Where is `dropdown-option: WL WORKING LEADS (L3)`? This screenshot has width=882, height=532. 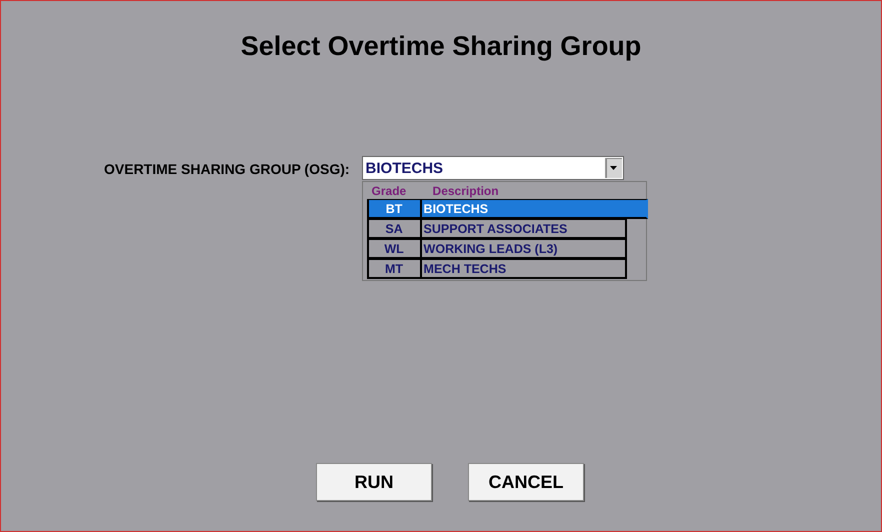 dropdown-option: WL WORKING LEADS (L3) is located at coordinates (496, 249).